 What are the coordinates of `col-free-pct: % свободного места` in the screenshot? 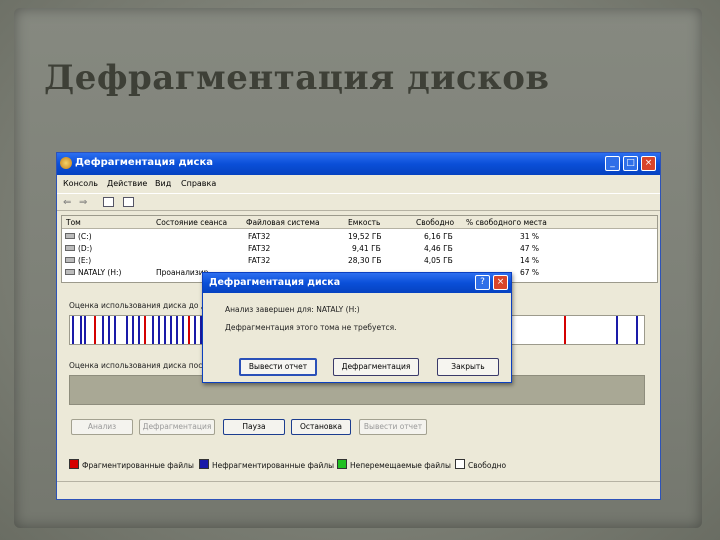 It's located at (506, 222).